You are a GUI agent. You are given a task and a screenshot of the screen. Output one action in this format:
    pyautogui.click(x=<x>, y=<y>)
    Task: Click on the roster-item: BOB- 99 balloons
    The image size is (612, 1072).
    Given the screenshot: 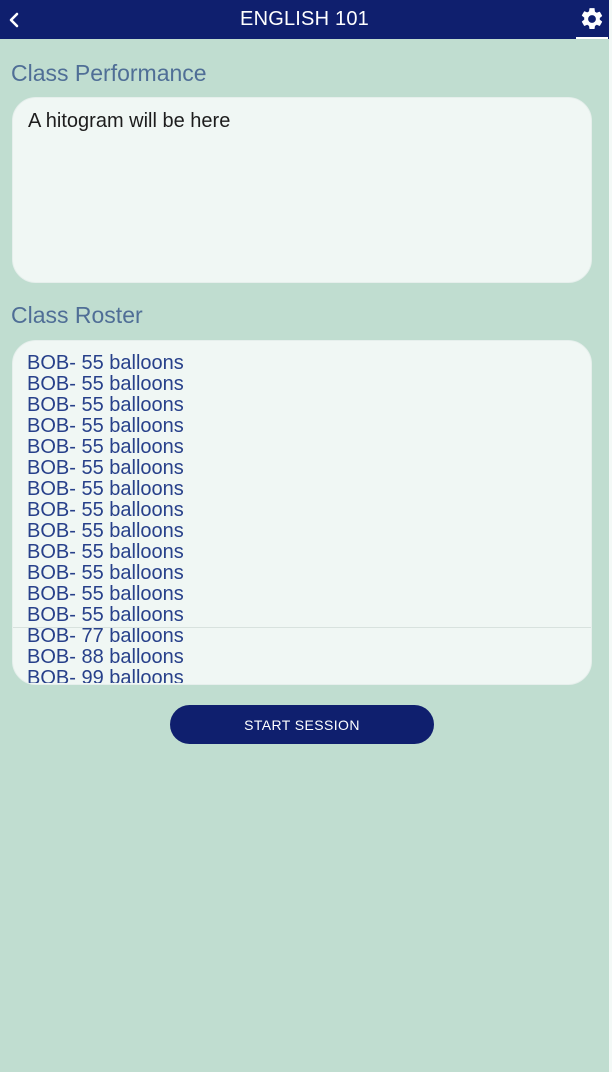 What is the action you would take?
    pyautogui.click(x=302, y=676)
    